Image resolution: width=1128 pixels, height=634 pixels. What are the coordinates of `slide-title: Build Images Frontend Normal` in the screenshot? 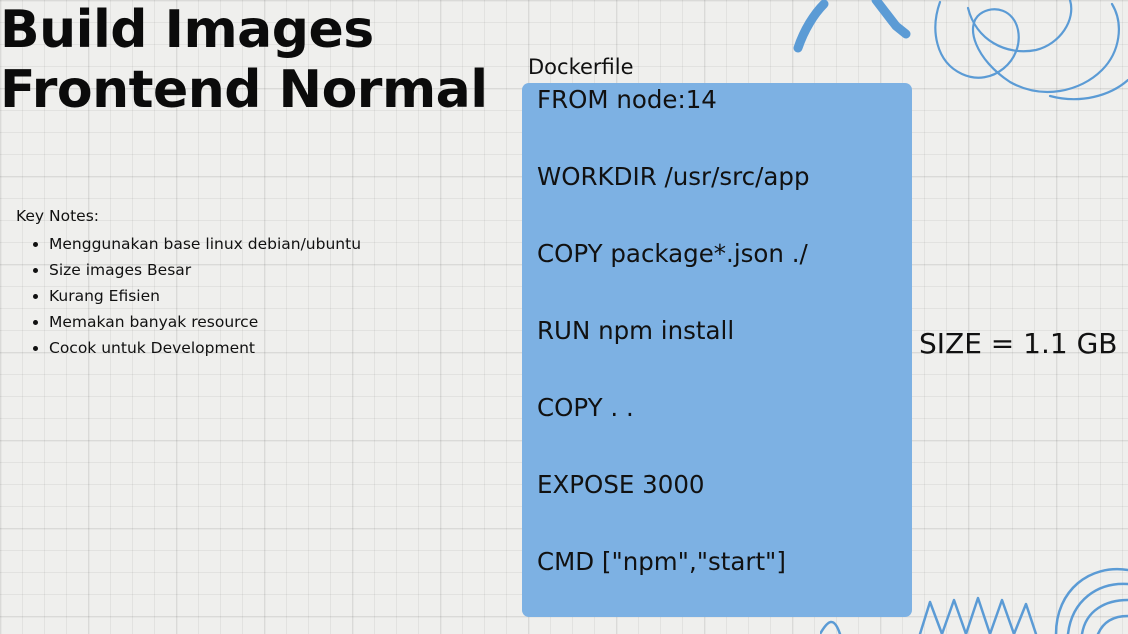 It's located at (244, 60).